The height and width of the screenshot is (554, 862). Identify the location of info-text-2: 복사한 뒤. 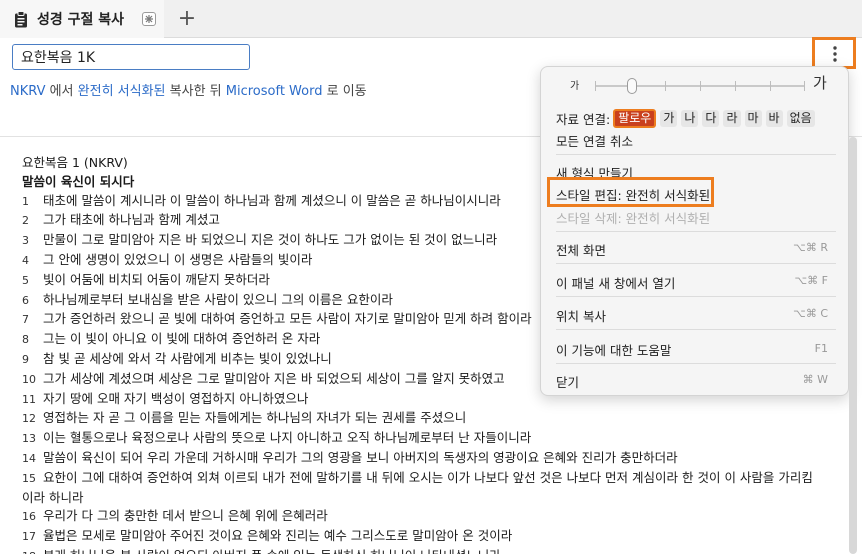
(195, 91).